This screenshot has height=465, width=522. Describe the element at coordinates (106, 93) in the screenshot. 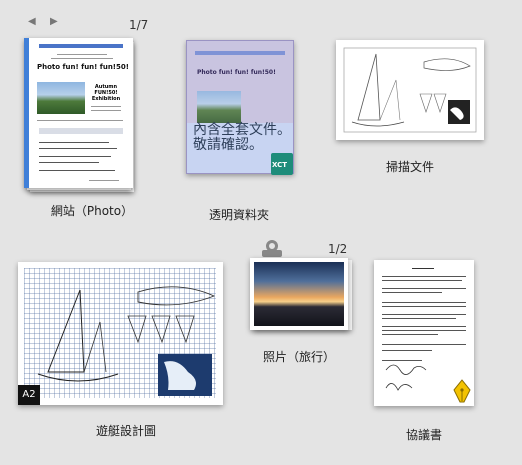

I see `web-side-title: Autumn FUN!50! Exhibition` at that location.